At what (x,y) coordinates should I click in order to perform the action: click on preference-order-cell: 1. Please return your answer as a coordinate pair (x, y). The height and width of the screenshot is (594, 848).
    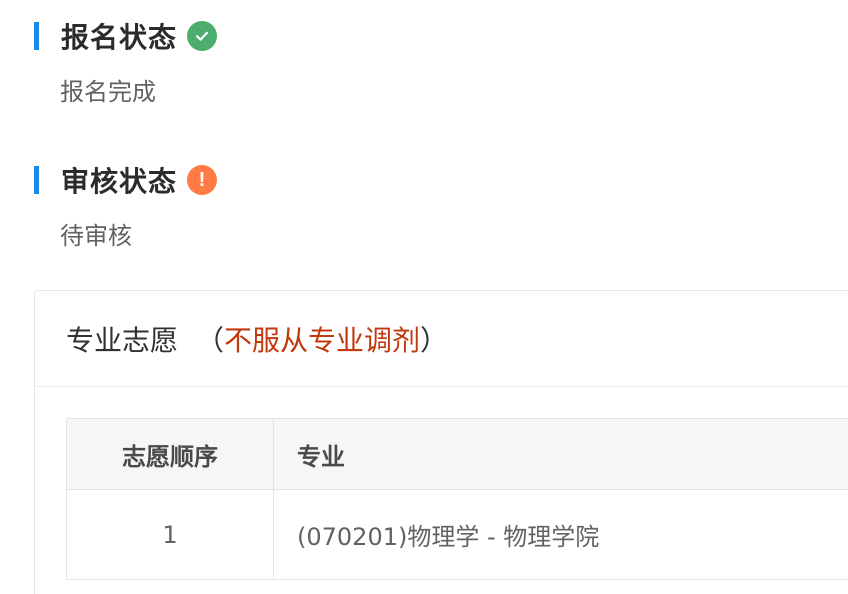
    Looking at the image, I should click on (170, 534).